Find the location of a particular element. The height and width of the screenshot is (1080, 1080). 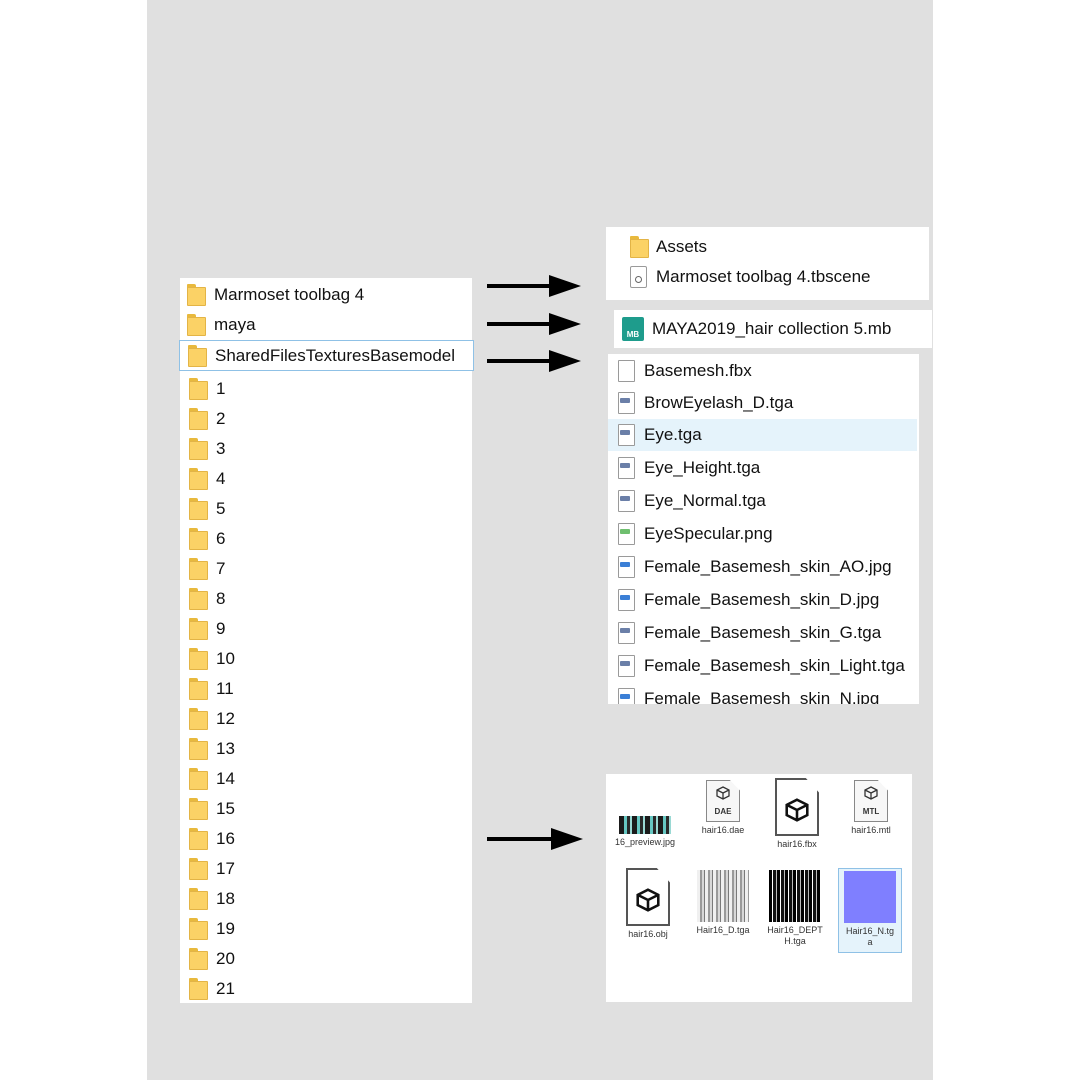

thumb-caption: hair16.fbx is located at coordinates (797, 844).